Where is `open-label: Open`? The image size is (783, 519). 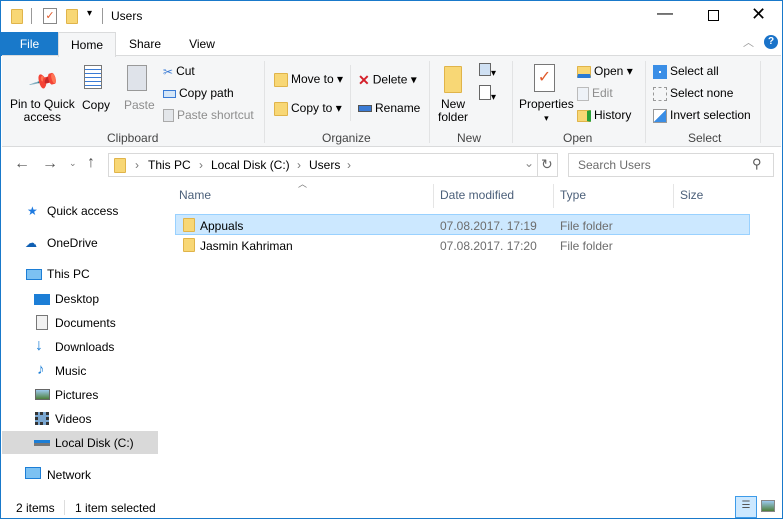
open-label: Open is located at coordinates (609, 71).